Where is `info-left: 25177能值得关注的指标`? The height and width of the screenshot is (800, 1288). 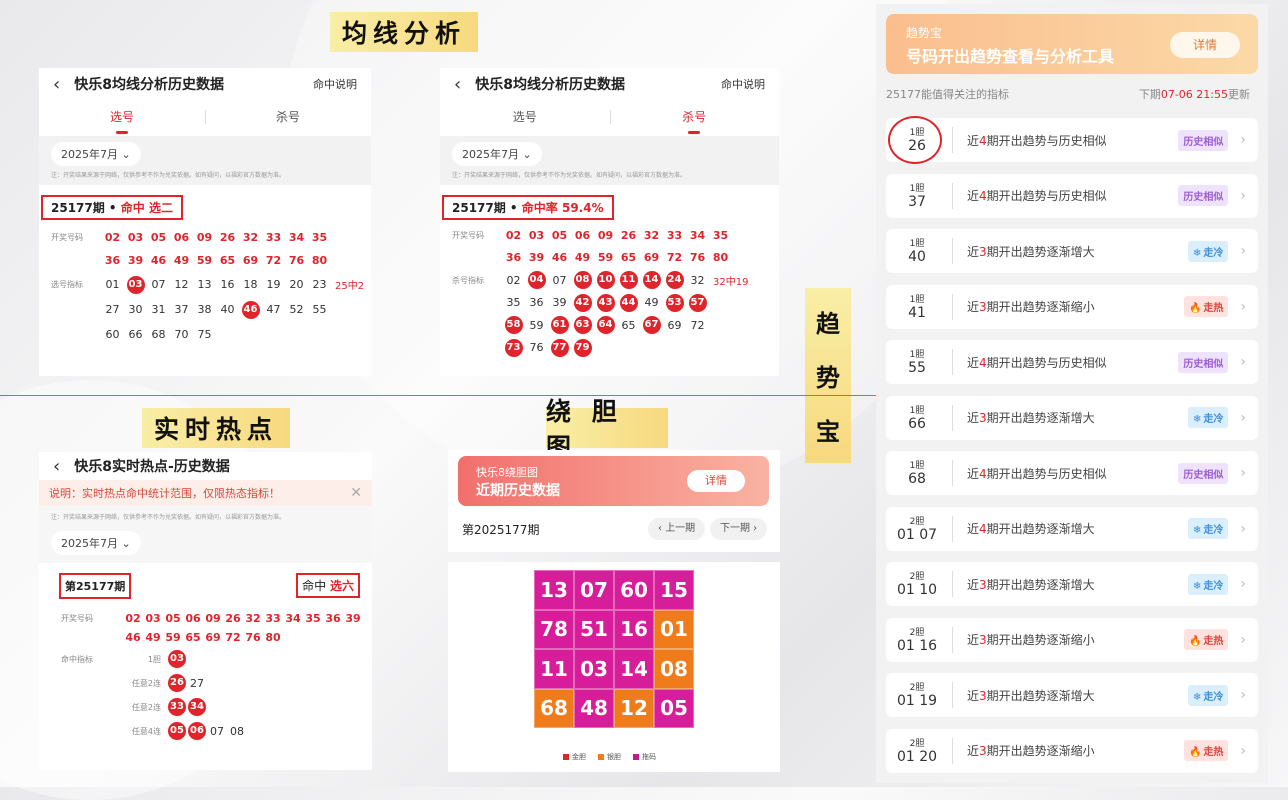 info-left: 25177能值得关注的指标 is located at coordinates (947, 94).